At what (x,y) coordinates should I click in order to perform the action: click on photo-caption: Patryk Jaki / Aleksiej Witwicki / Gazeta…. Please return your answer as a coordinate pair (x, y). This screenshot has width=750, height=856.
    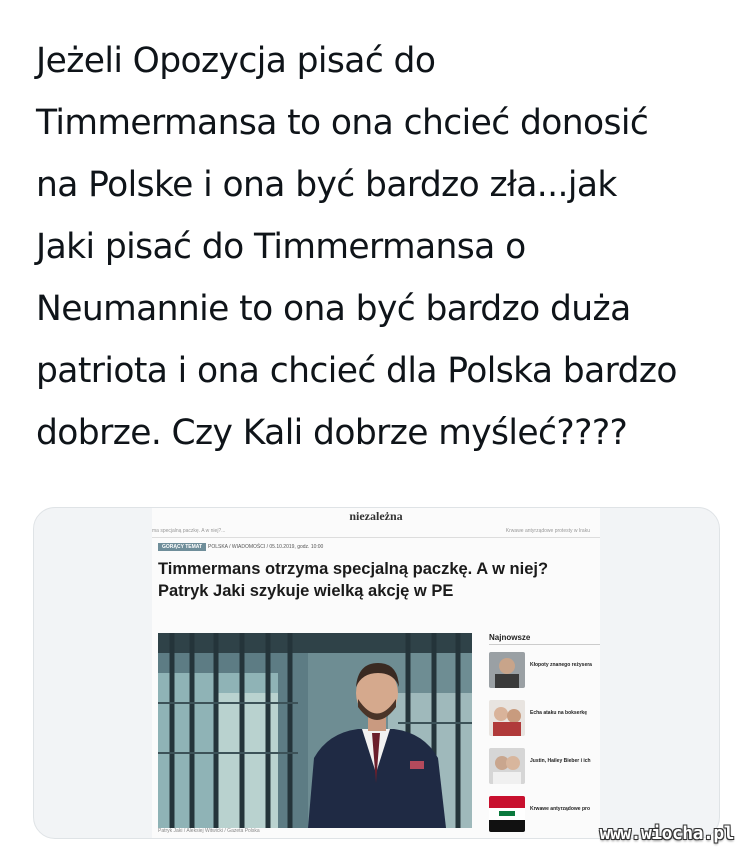
    Looking at the image, I should click on (209, 831).